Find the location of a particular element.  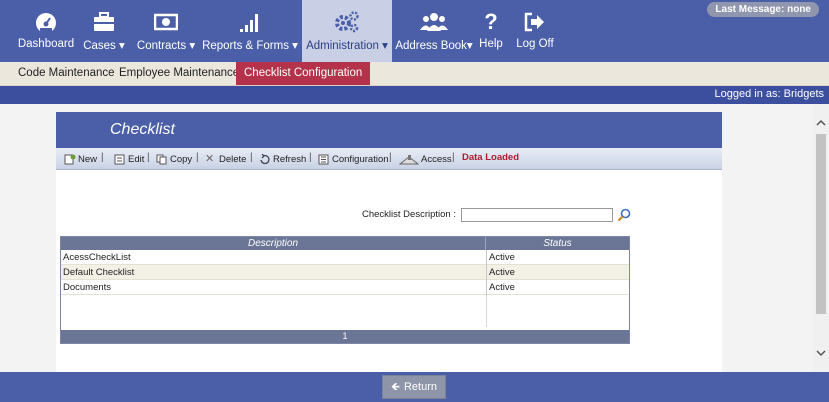

scroll-down-arrow-icon is located at coordinates (821, 355).